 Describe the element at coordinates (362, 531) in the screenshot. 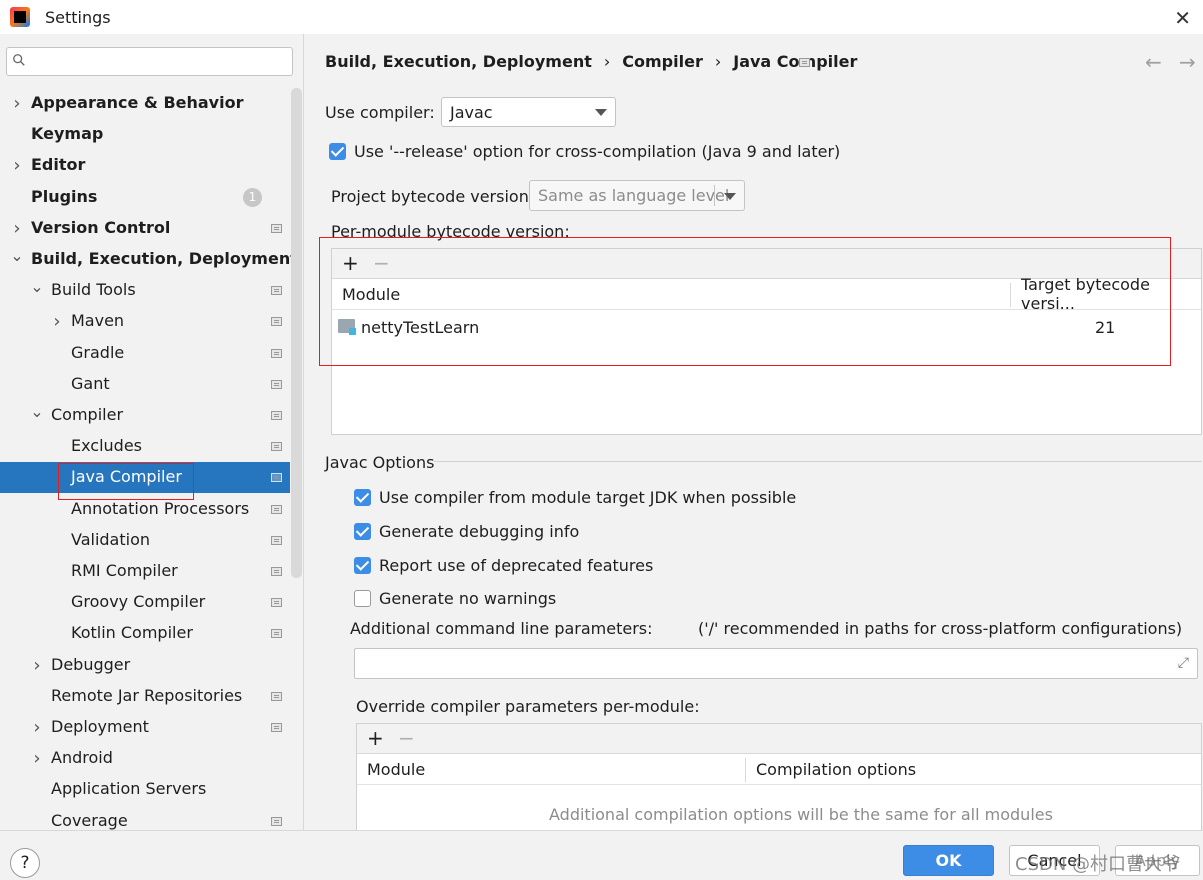

I see `option-checkbox-debug-info` at that location.